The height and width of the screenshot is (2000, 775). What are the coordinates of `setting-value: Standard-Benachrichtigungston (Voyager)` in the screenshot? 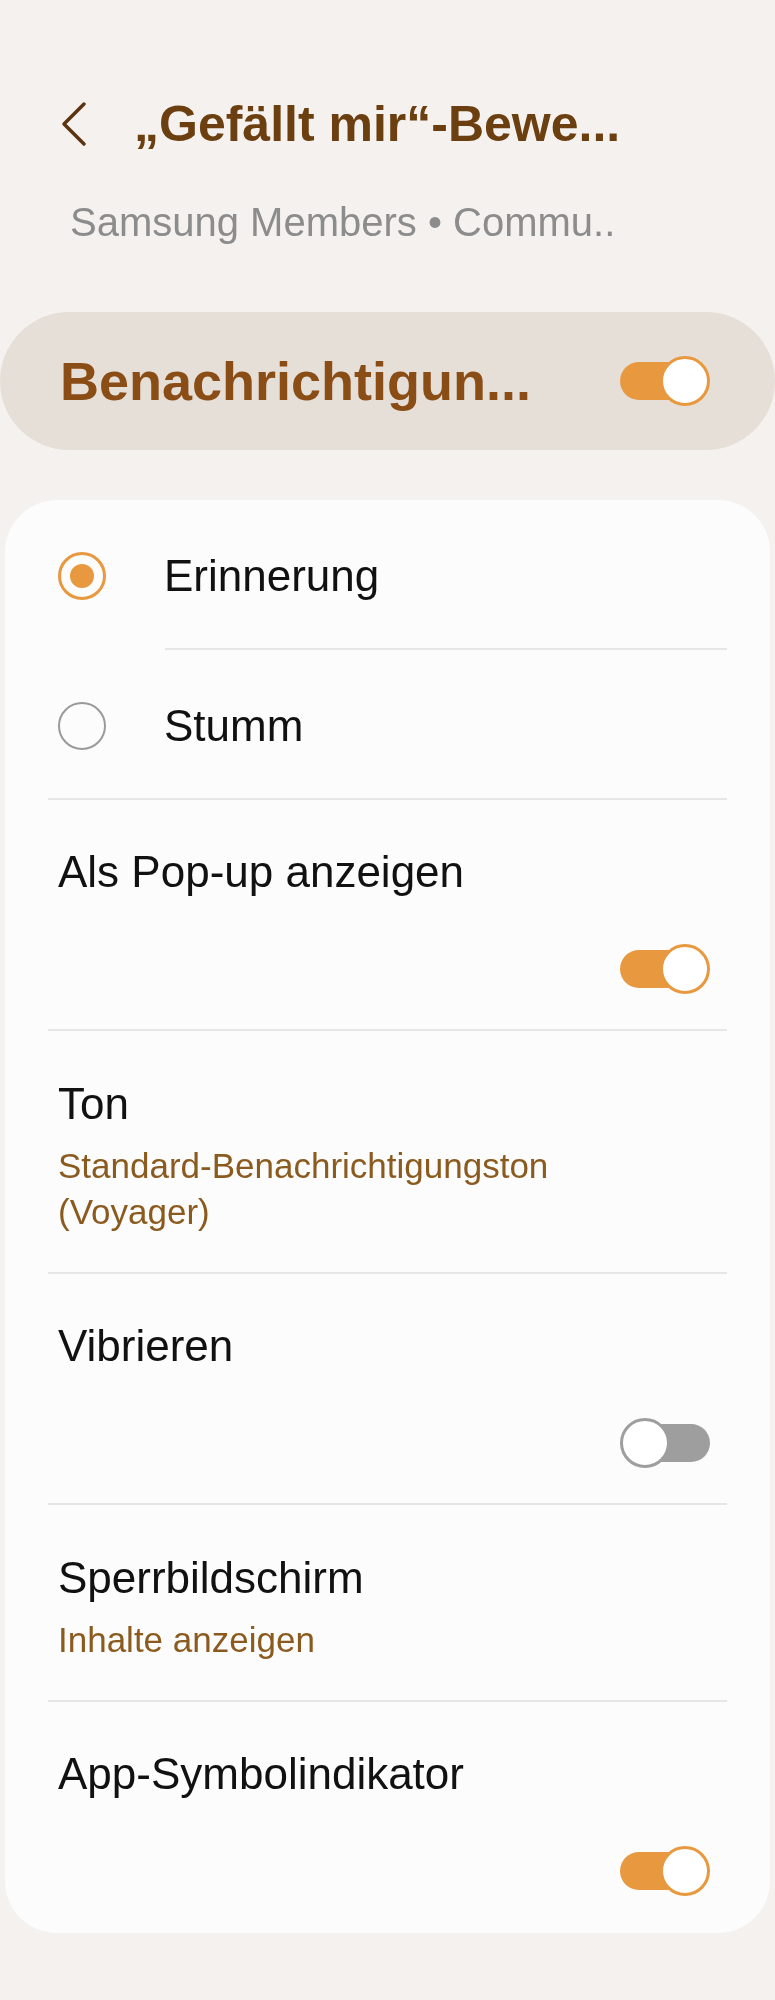 It's located at (304, 1189).